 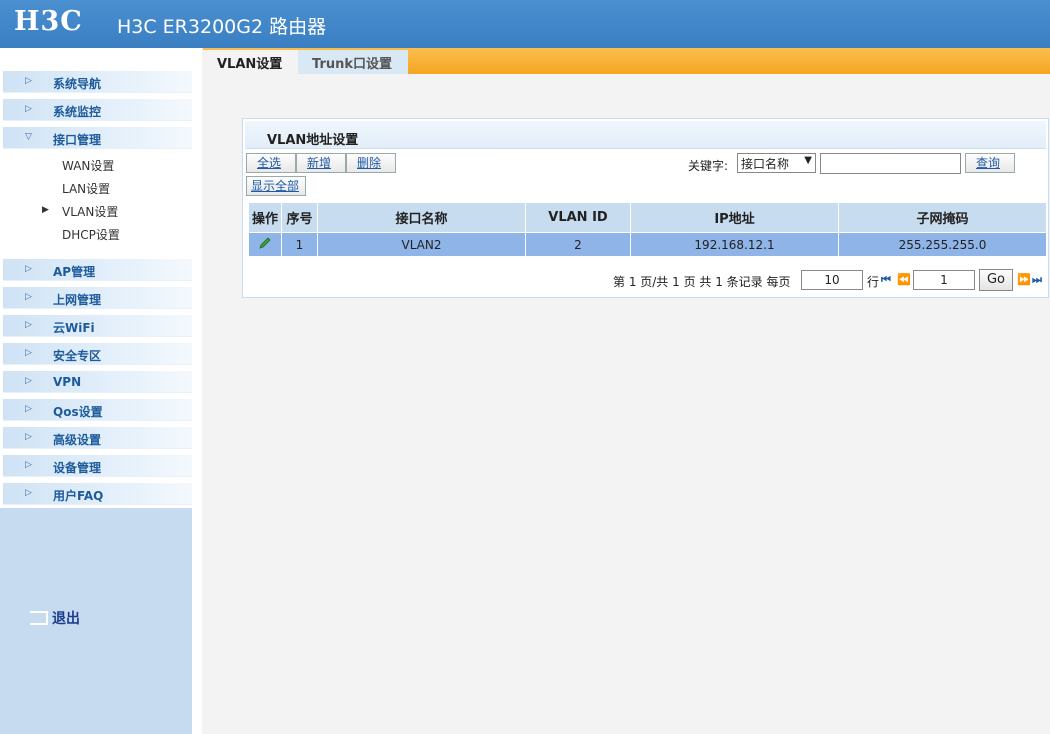 What do you see at coordinates (890, 163) in the screenshot?
I see `keyword-input` at bounding box center [890, 163].